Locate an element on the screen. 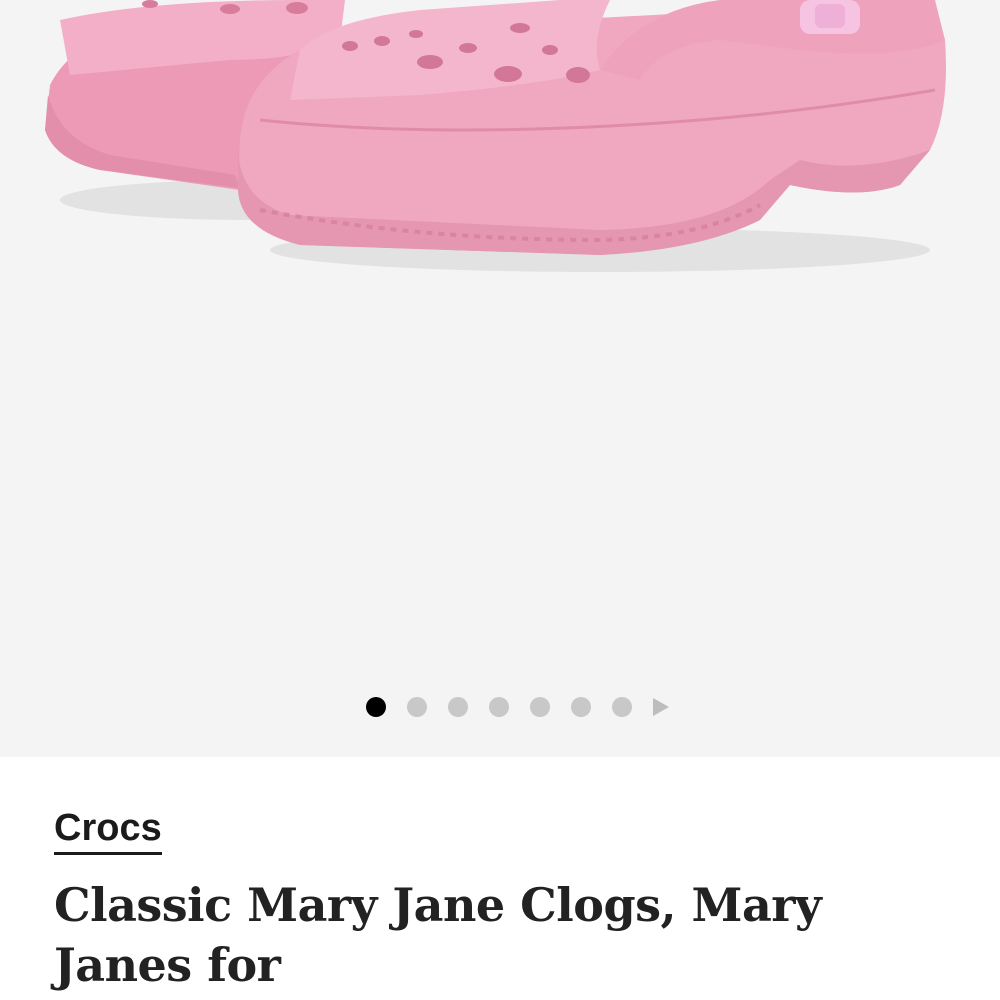 The width and height of the screenshot is (1000, 1000). product-title: Classic Mary Jane Clogs, Mary Janes for is located at coordinates (438, 935).